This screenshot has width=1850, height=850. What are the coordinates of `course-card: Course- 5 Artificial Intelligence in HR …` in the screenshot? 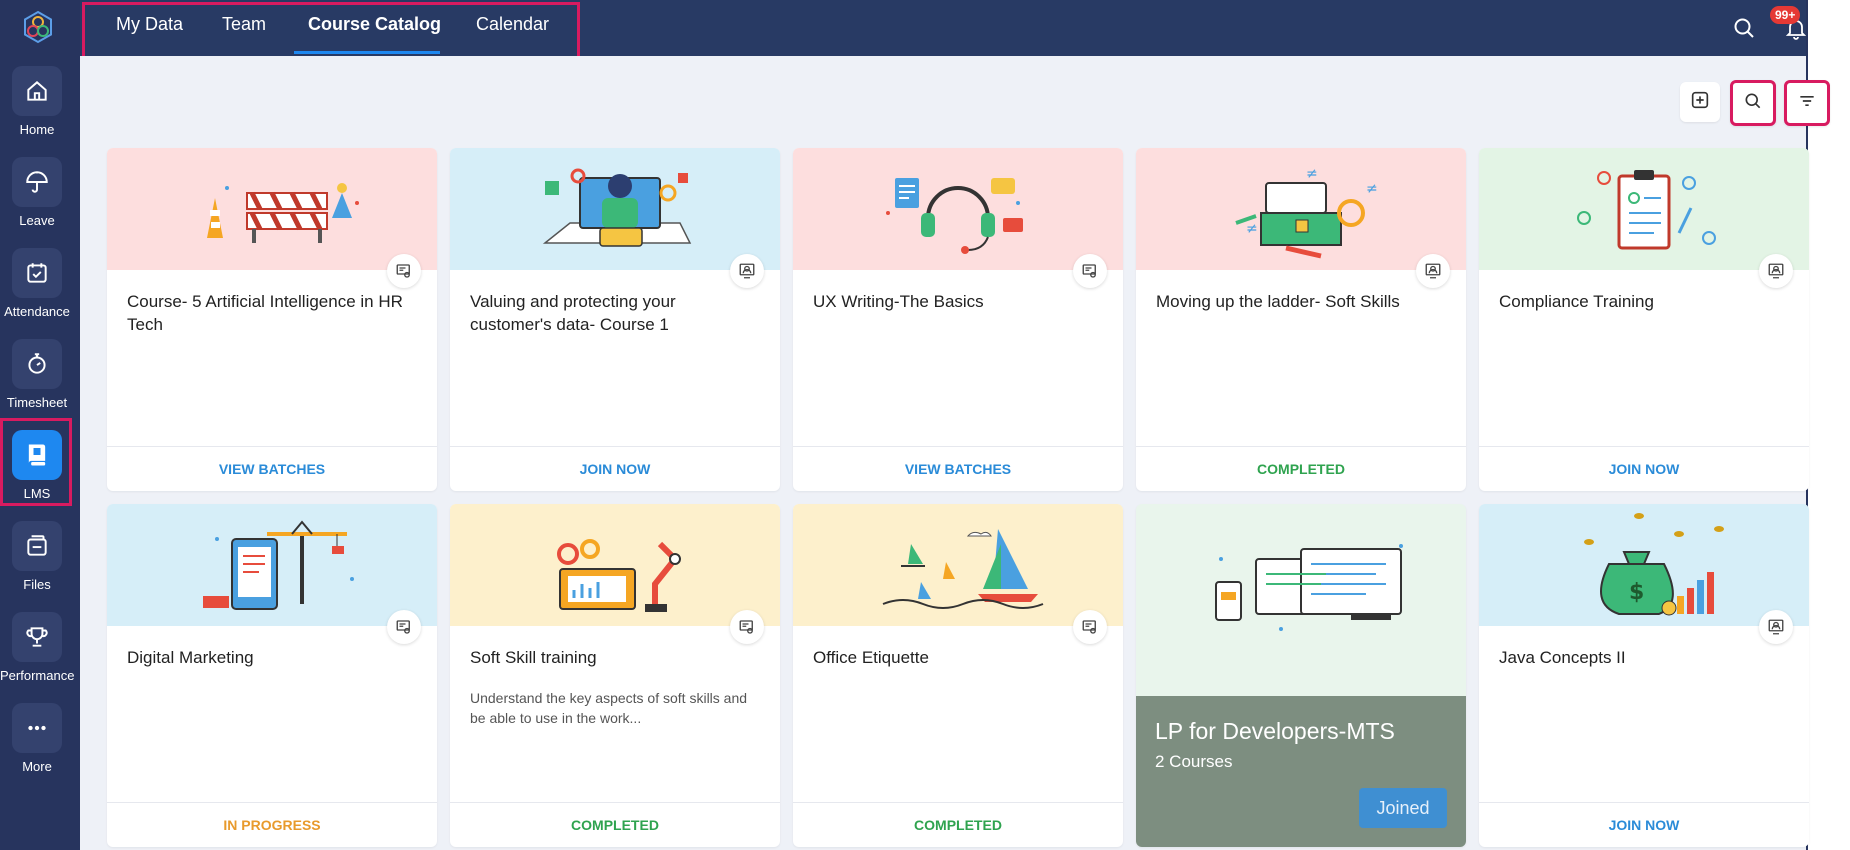 It's located at (272, 319).